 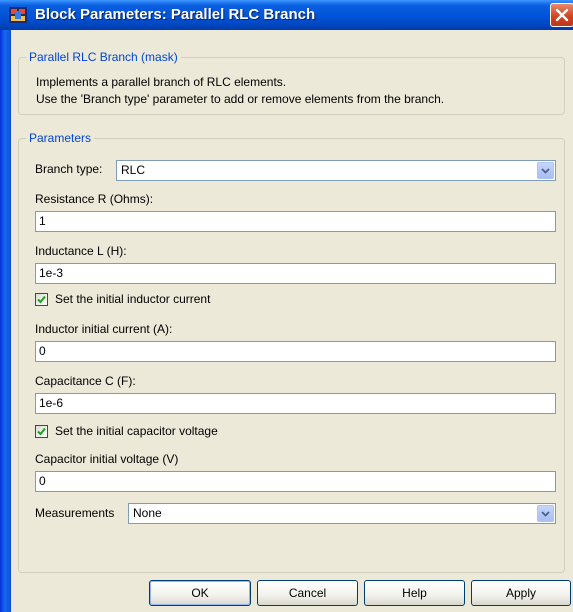 I want to click on inductor-current-input: 0, so click(x=295, y=351).